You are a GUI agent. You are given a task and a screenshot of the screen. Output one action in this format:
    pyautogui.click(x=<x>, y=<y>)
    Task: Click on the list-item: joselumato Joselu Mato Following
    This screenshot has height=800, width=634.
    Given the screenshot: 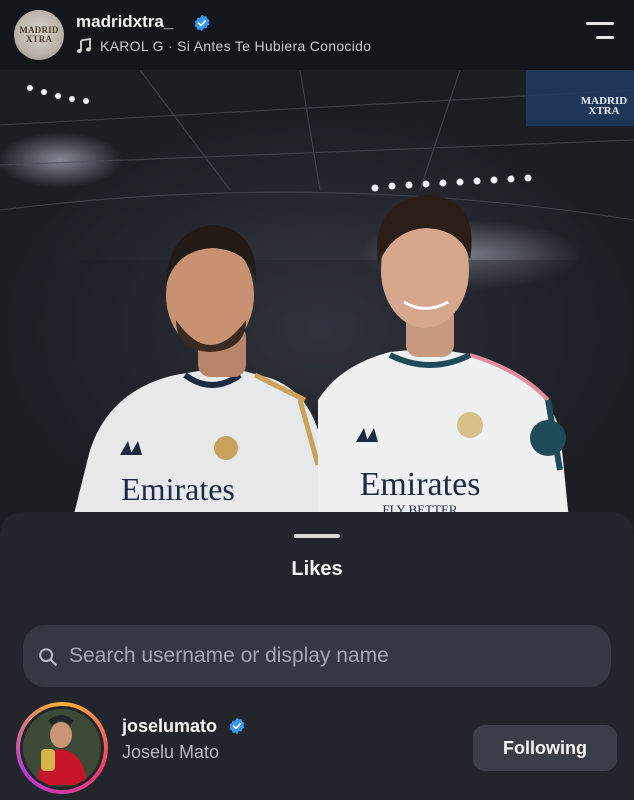 What is the action you would take?
    pyautogui.click(x=317, y=750)
    